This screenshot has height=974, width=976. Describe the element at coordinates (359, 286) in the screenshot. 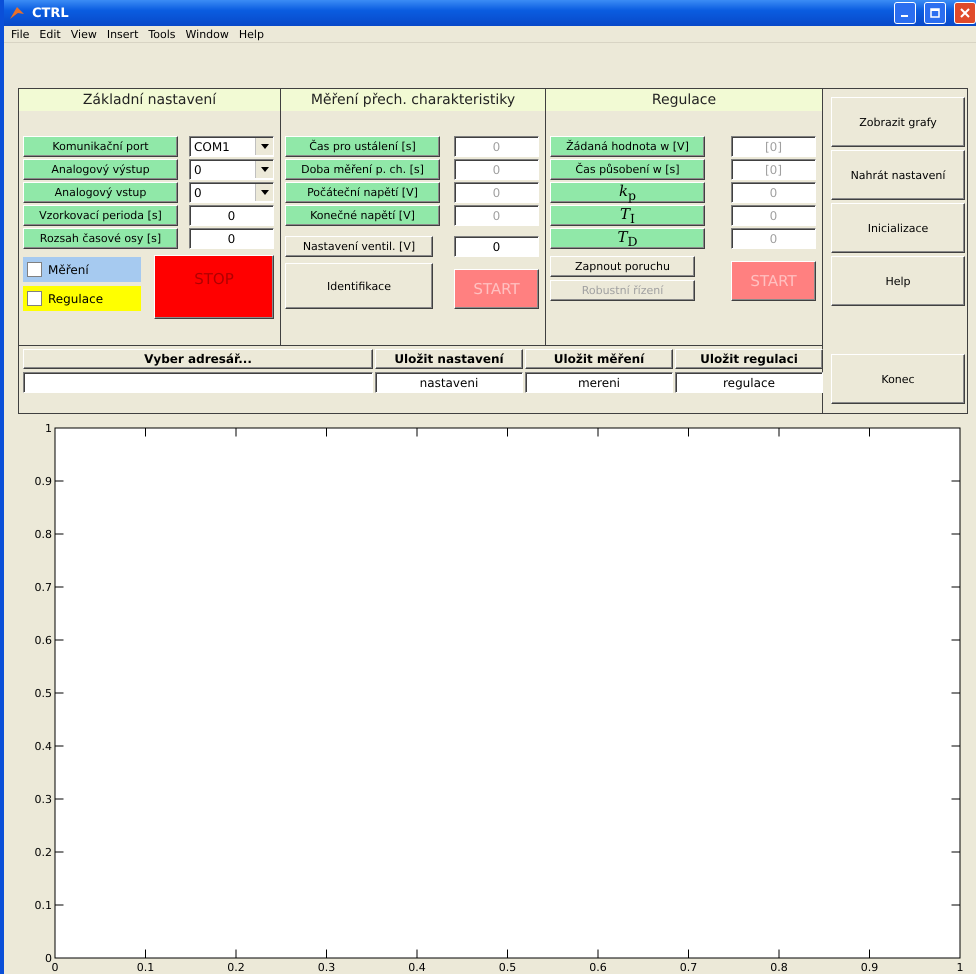

I see `identify-button: Identifikace` at that location.